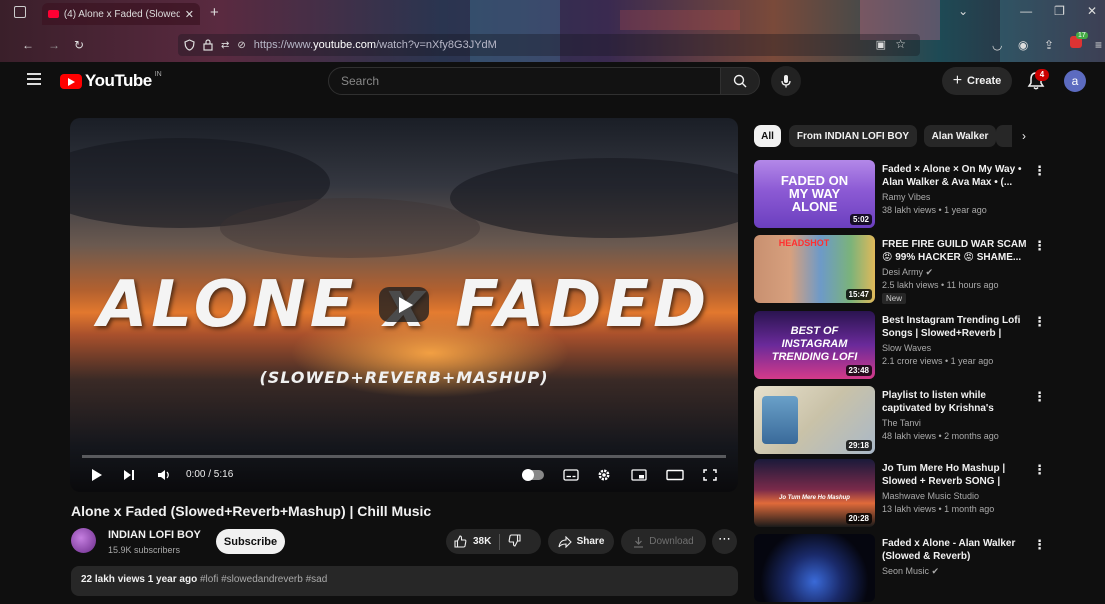  Describe the element at coordinates (565, 541) in the screenshot. I see `share-arrow-icon` at that location.